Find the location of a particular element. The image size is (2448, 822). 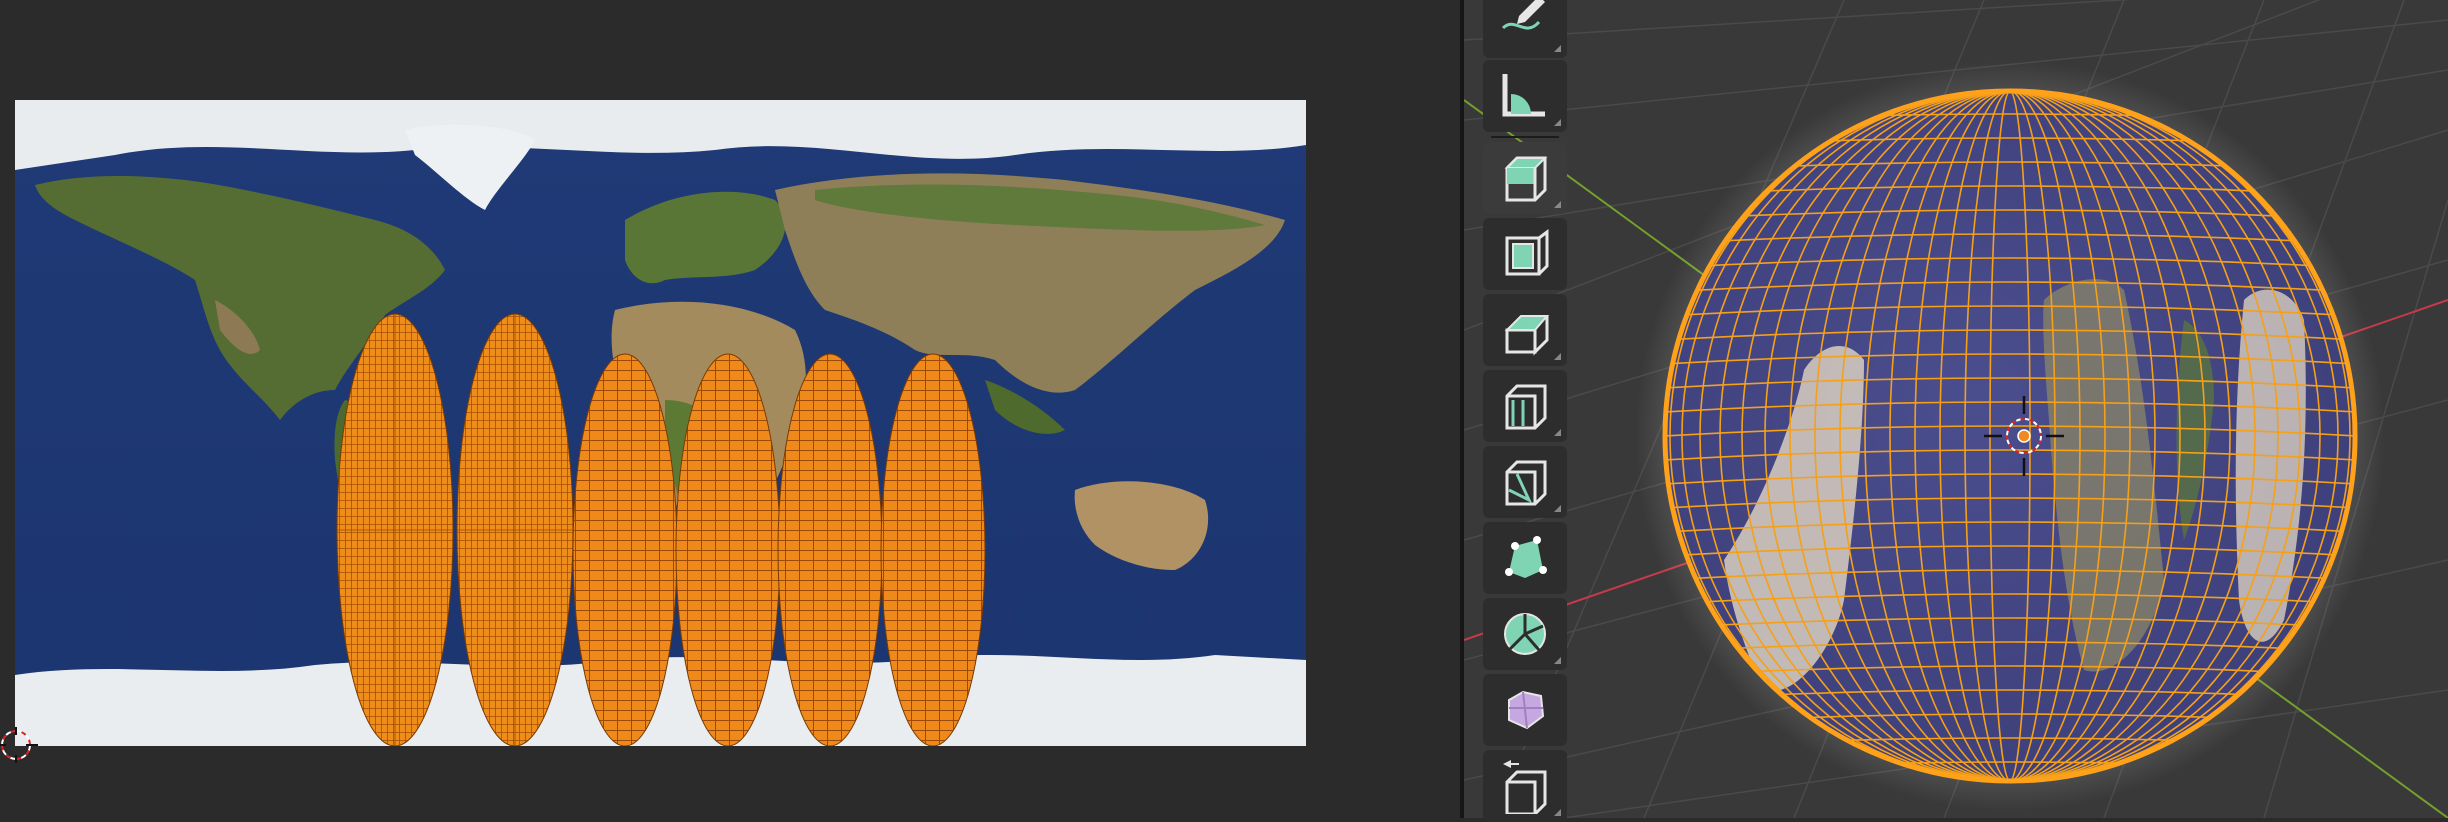

extrude-icon is located at coordinates (1527, 252).